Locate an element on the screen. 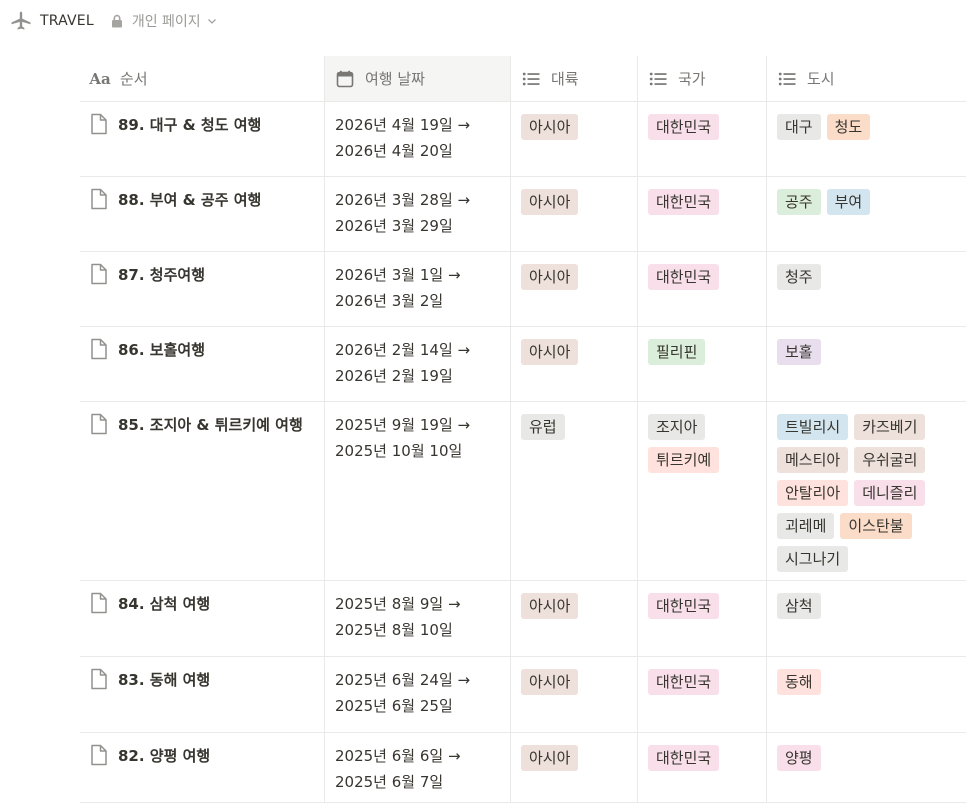 The width and height of the screenshot is (966, 803). chevron-down-icon is located at coordinates (212, 21).